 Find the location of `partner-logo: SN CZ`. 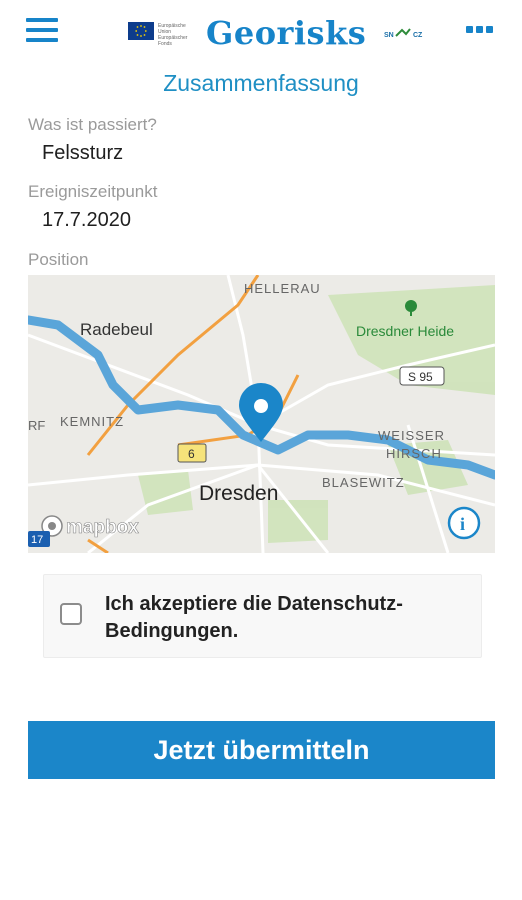

partner-logo: SN CZ is located at coordinates (405, 34).